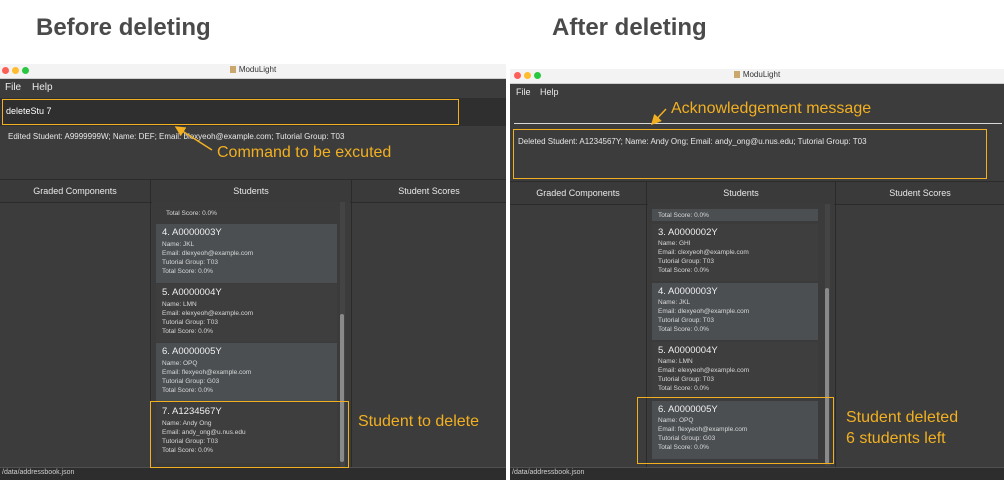 The width and height of the screenshot is (1004, 480). What do you see at coordinates (629, 27) in the screenshot?
I see `after-heading: After deleting` at bounding box center [629, 27].